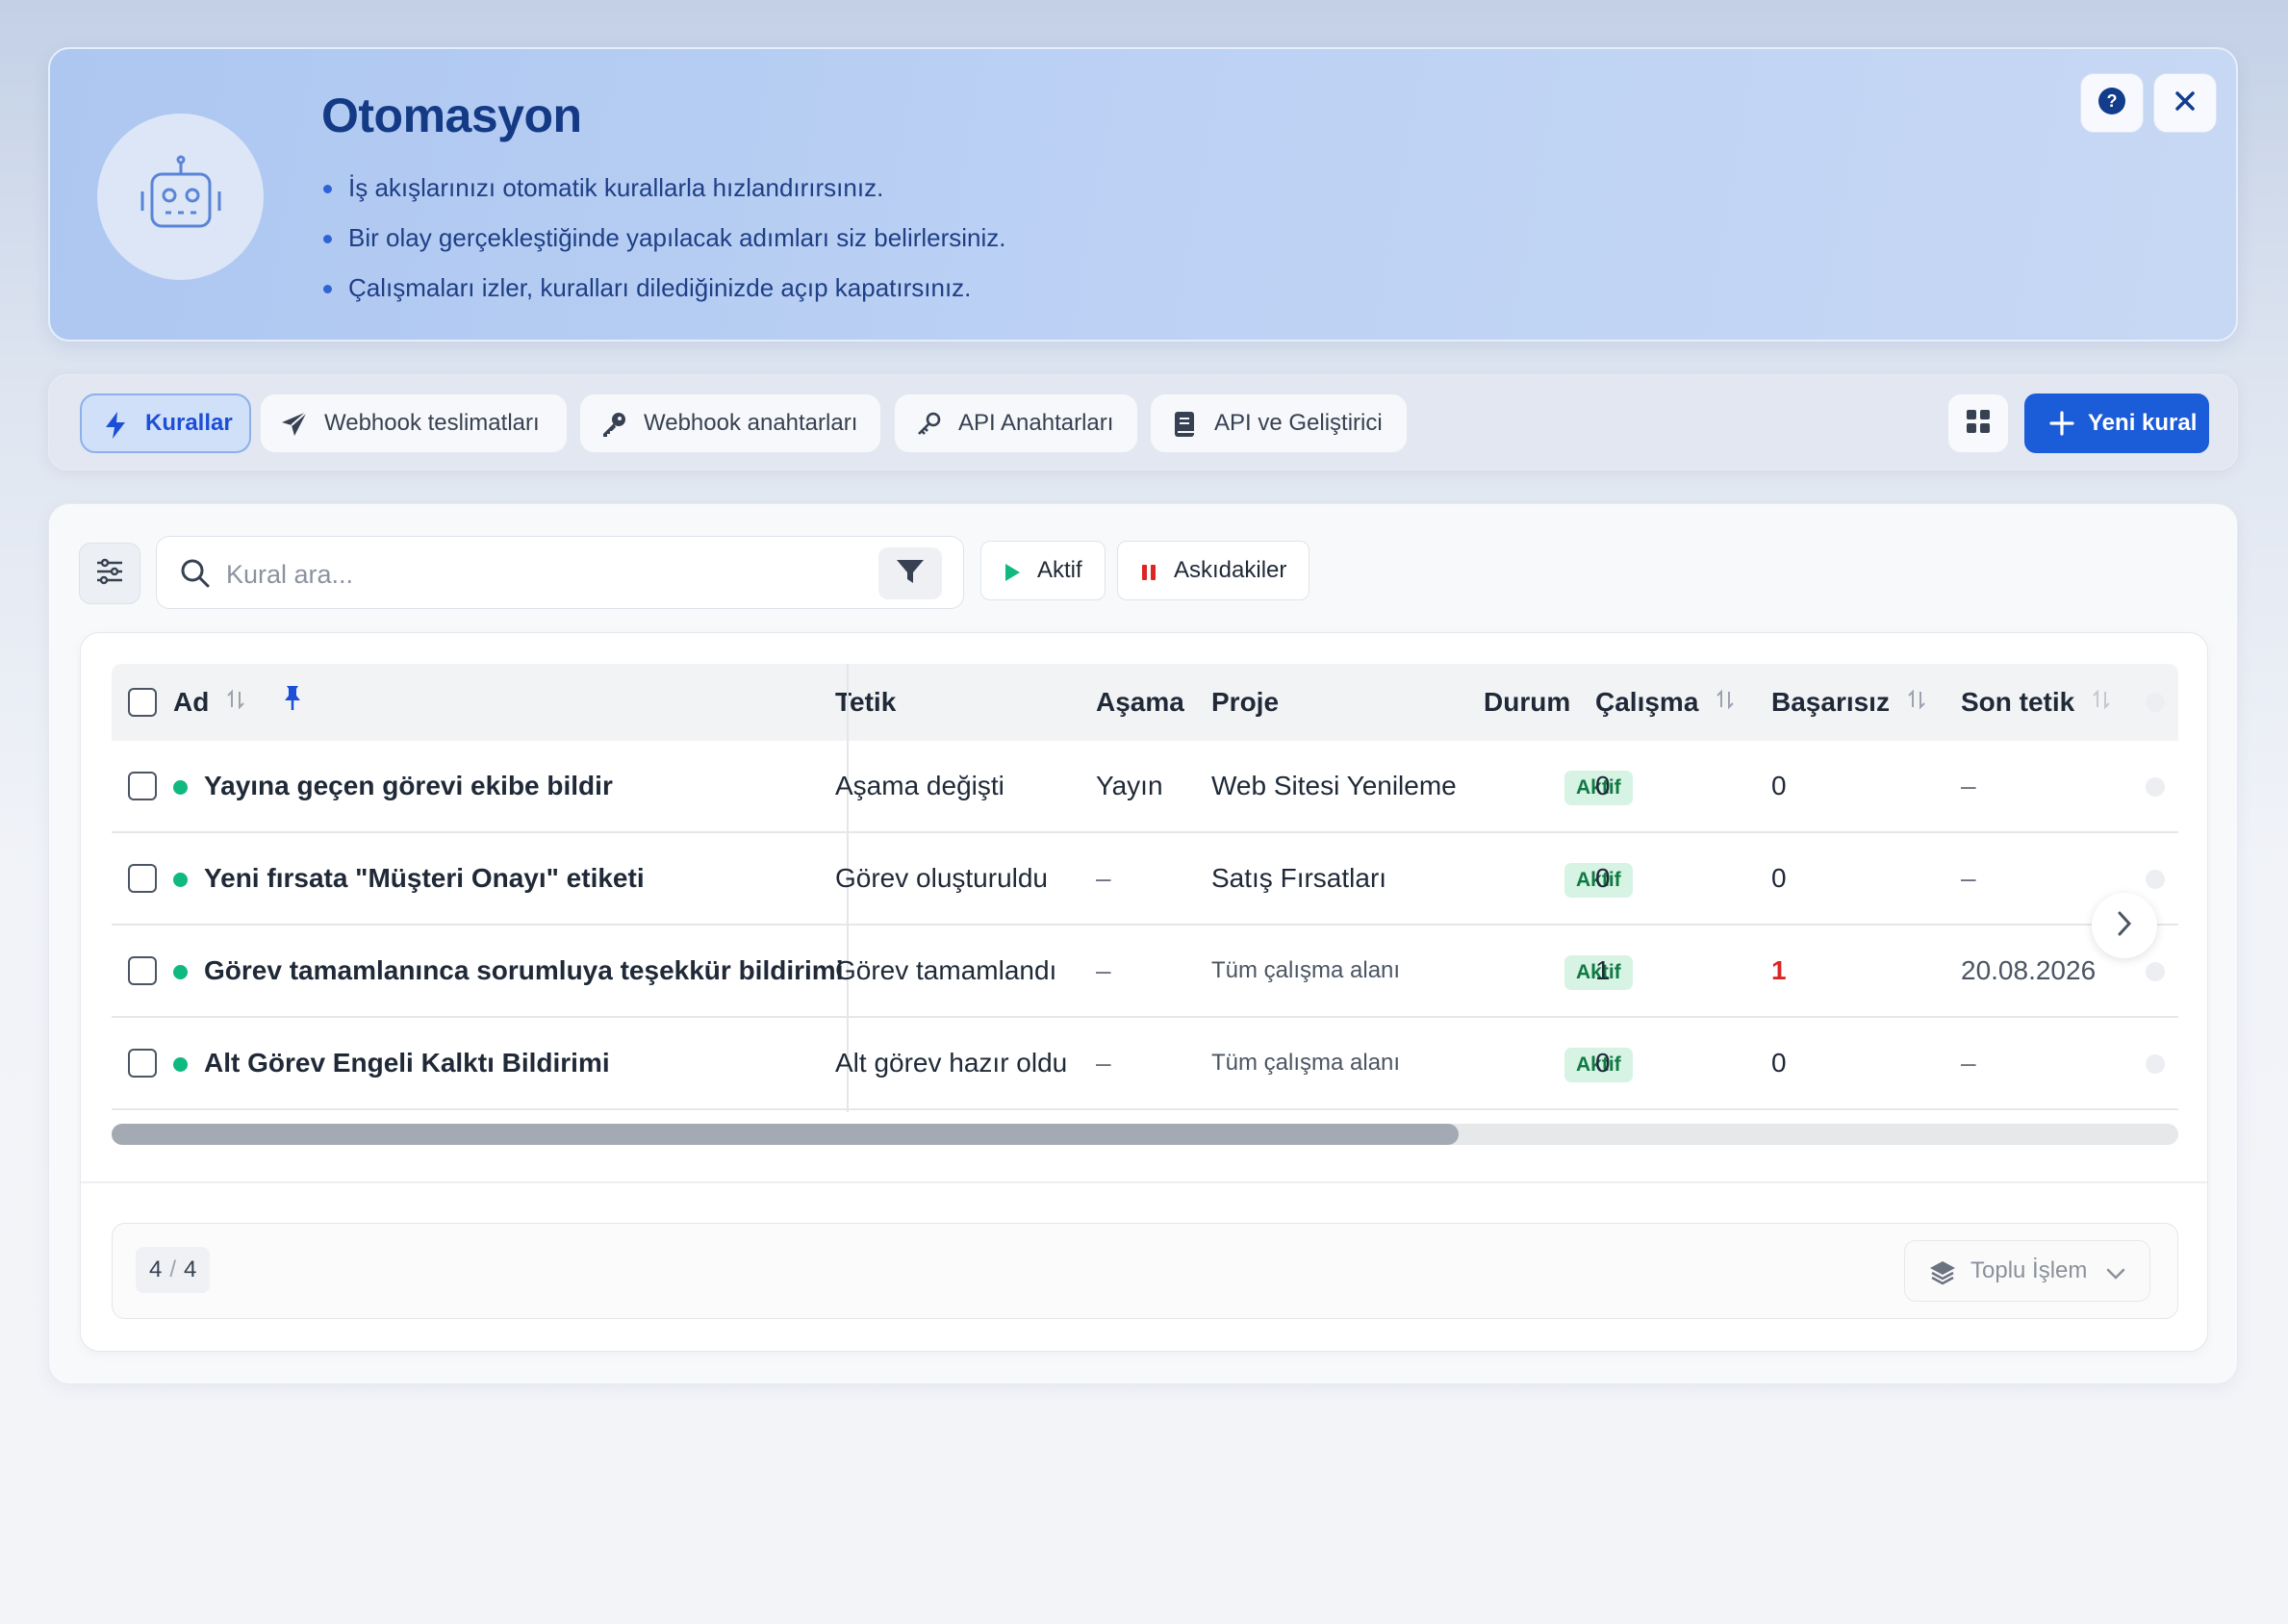 Image resolution: width=2288 pixels, height=1624 pixels. What do you see at coordinates (407, 1063) in the screenshot?
I see `rule-name: Alt Görev Engeli Kalktı Bildirimi` at bounding box center [407, 1063].